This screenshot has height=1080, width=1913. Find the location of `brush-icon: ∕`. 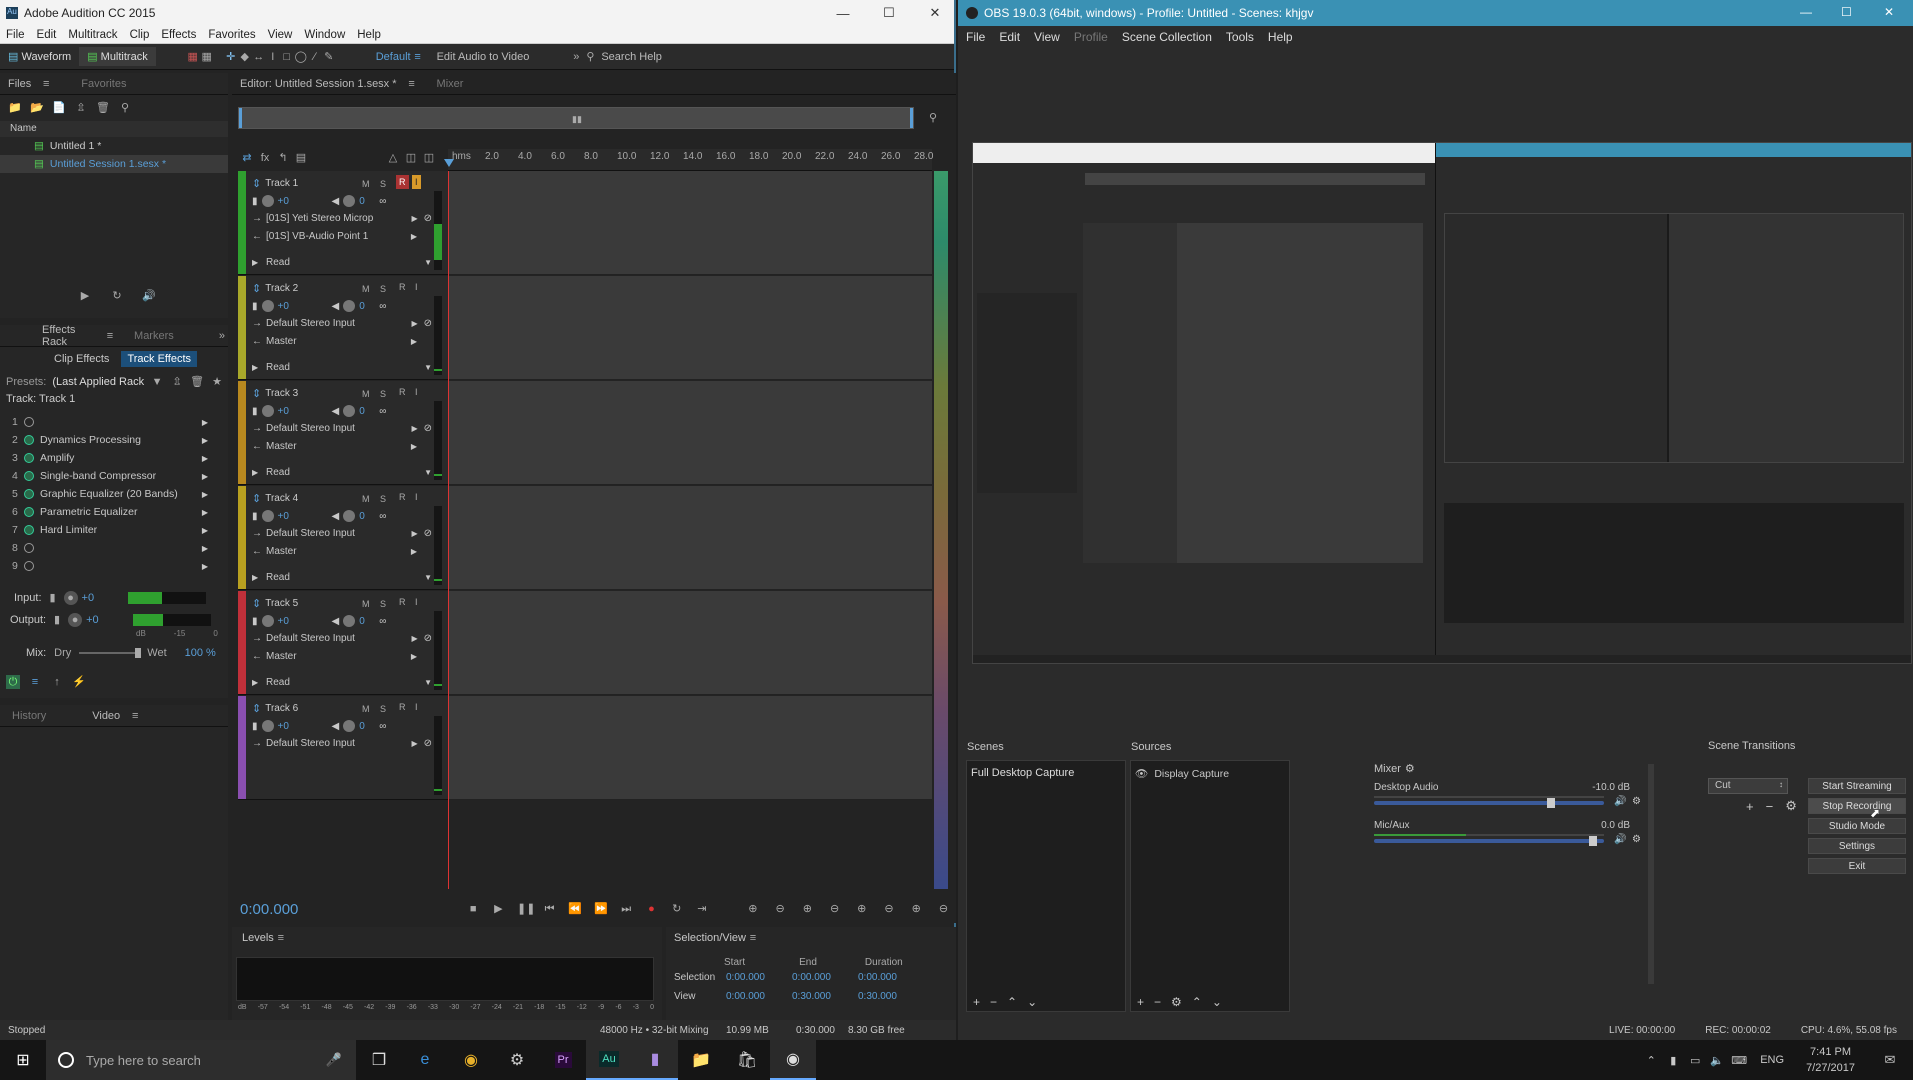

brush-icon: ∕ is located at coordinates (315, 57).